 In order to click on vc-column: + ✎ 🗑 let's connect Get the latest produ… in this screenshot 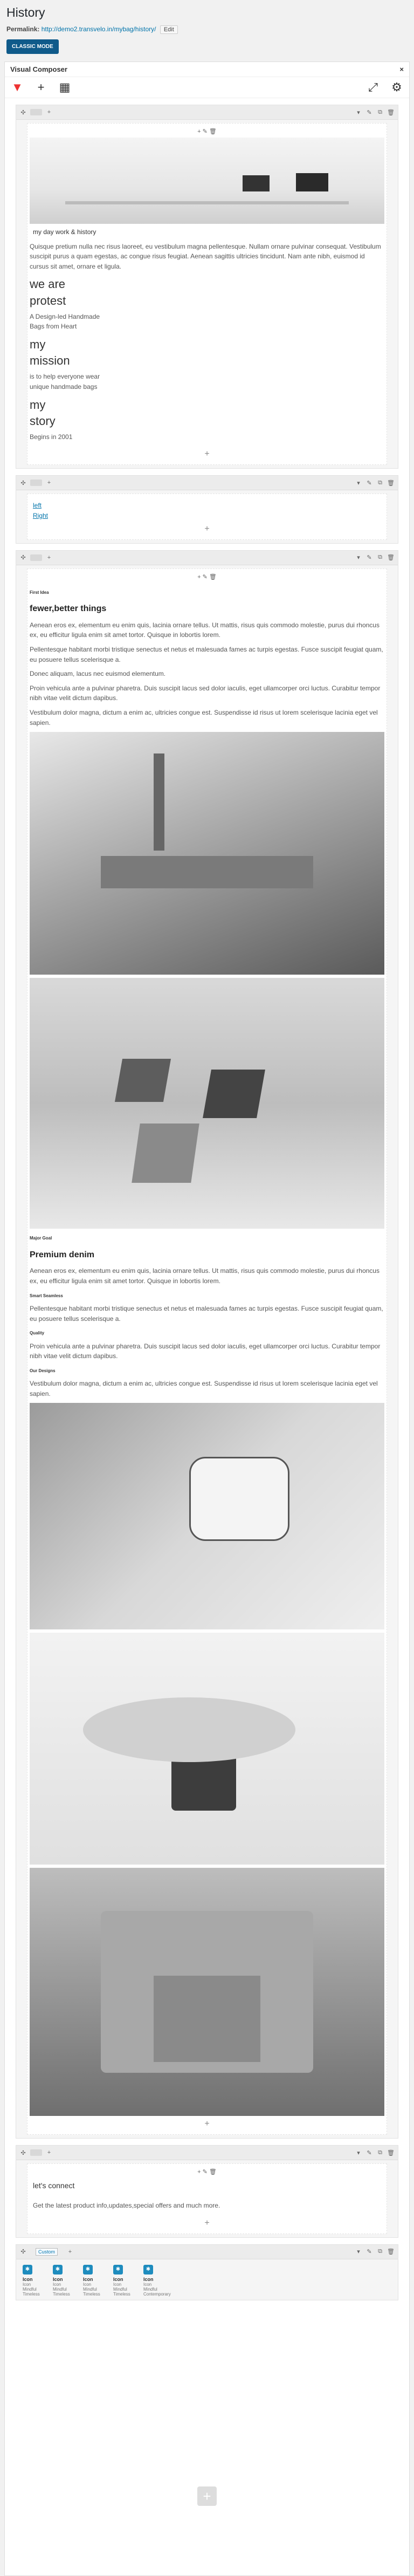, I will do `click(207, 2198)`.